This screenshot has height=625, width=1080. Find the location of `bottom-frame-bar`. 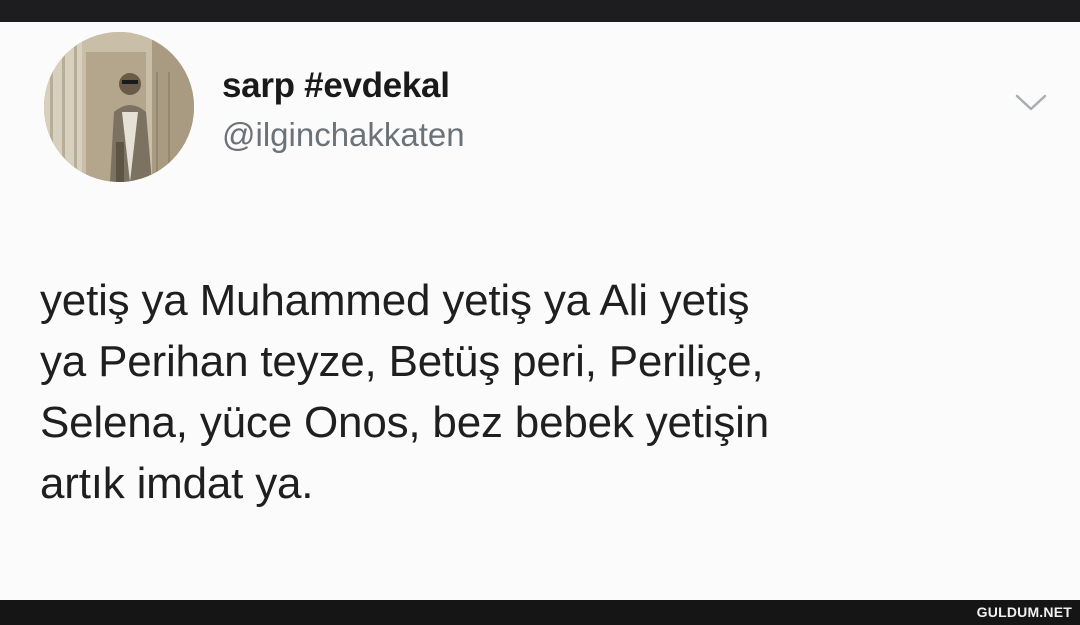

bottom-frame-bar is located at coordinates (540, 612).